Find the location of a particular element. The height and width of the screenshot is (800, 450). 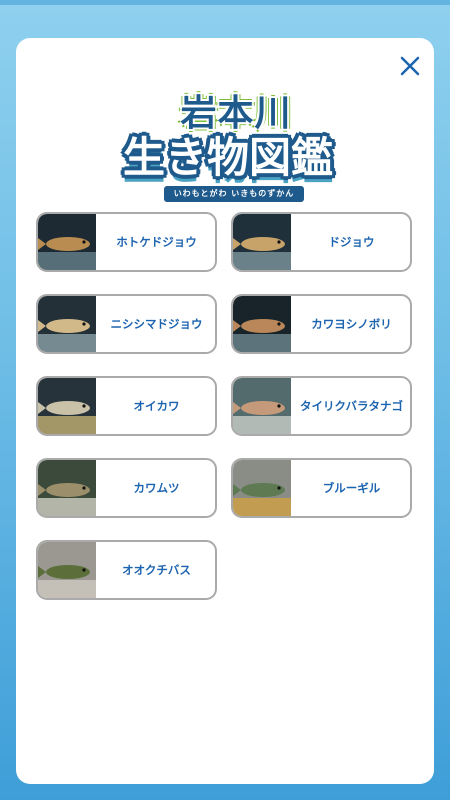

species-button: ニシシマドジョウ is located at coordinates (126, 324).